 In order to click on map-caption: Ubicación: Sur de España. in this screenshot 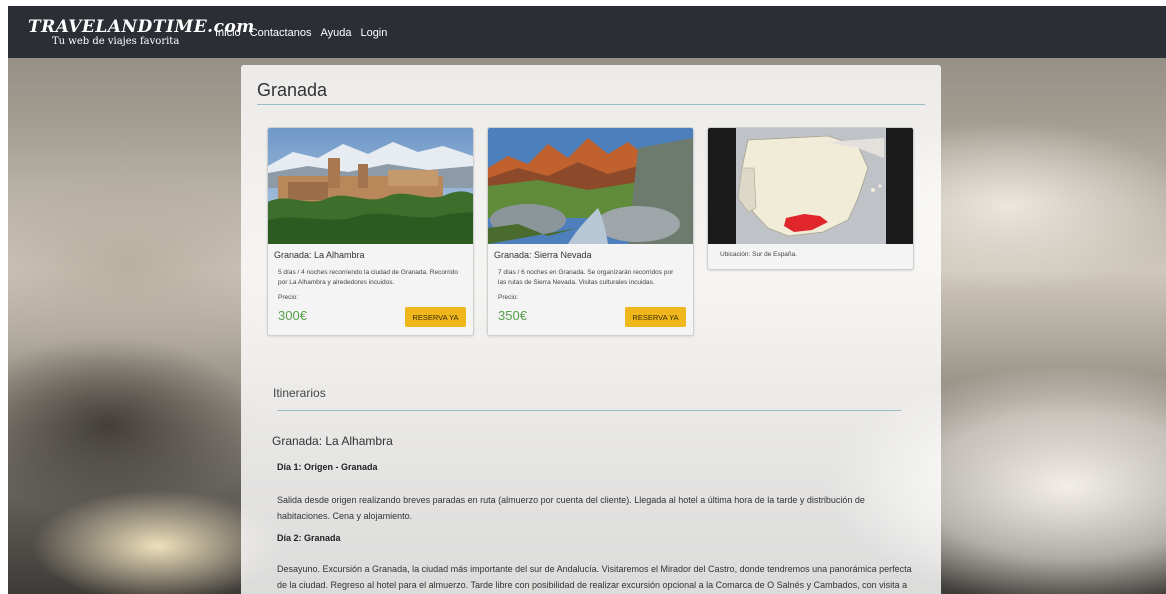, I will do `click(758, 254)`.